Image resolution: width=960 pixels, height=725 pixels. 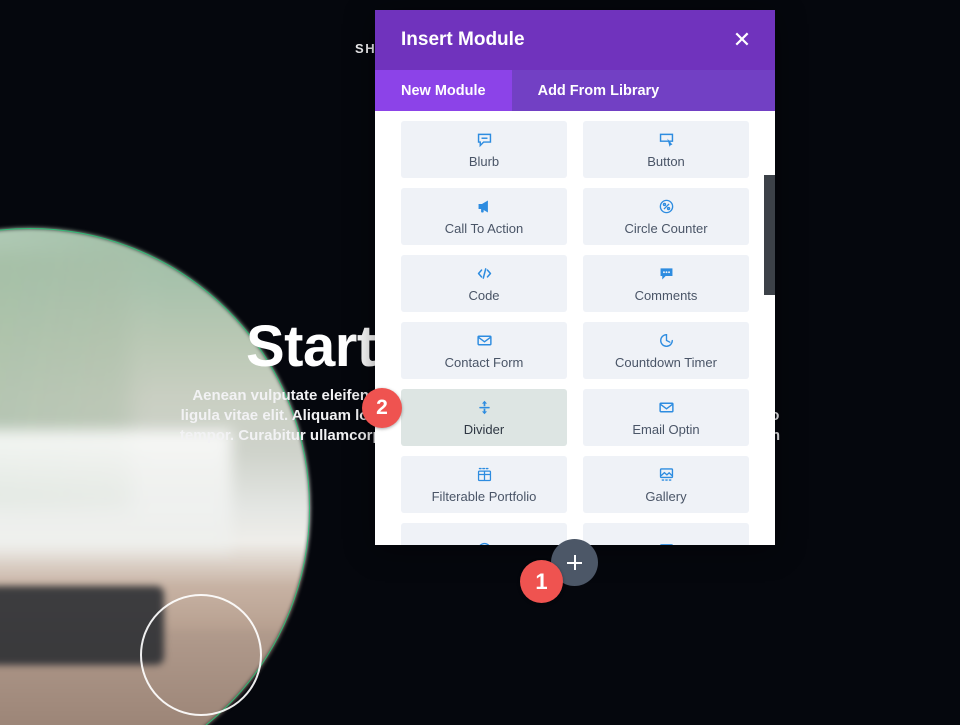 What do you see at coordinates (666, 283) in the screenshot?
I see `module-tile-comments: Comments` at bounding box center [666, 283].